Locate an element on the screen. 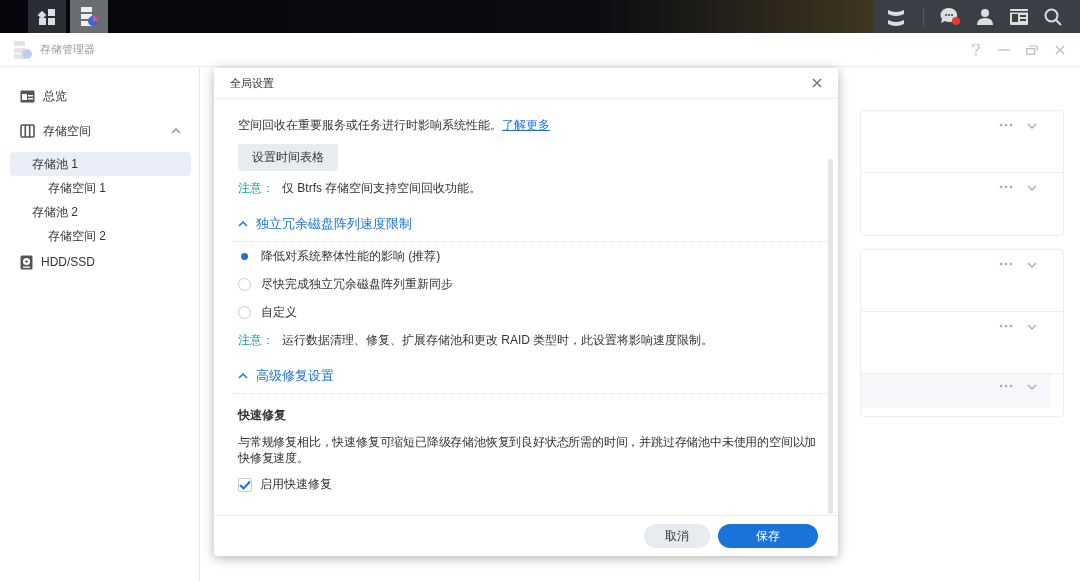  note-text: 运行数据清理、修复、扩展存储池和更改 RAID 类型时，此设置将影响速度限制。 is located at coordinates (498, 340).